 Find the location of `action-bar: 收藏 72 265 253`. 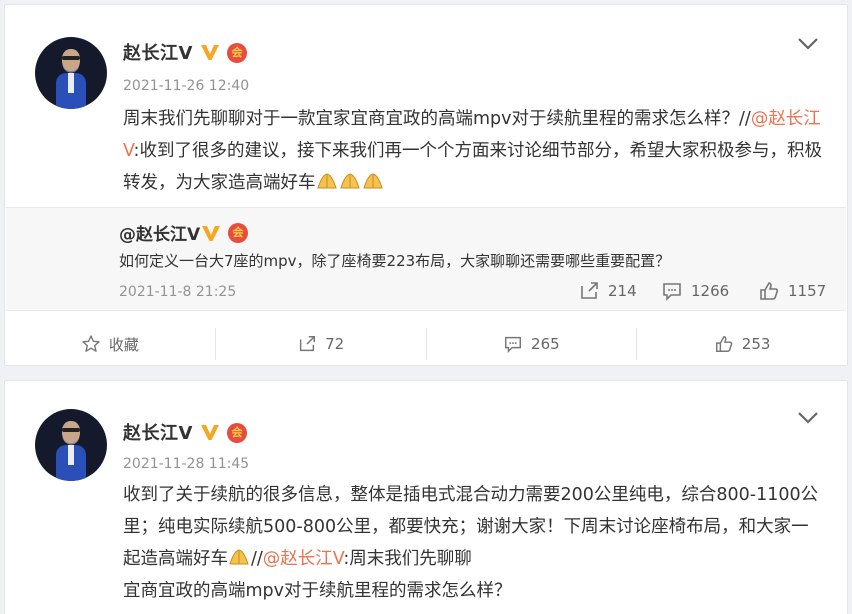

action-bar: 收藏 72 265 253 is located at coordinates (426, 344).